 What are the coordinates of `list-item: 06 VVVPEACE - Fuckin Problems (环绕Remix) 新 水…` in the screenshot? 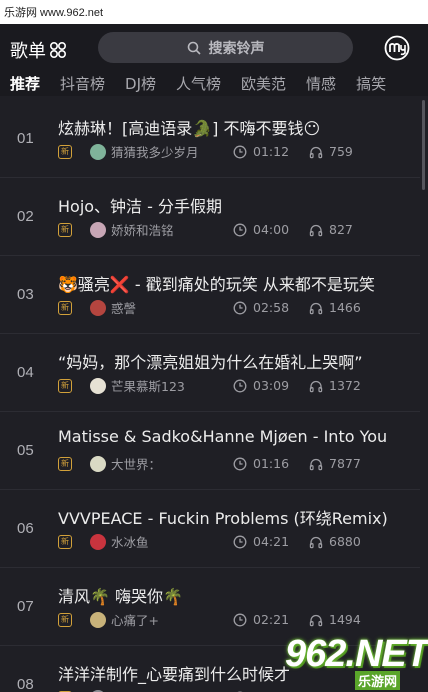 It's located at (210, 529).